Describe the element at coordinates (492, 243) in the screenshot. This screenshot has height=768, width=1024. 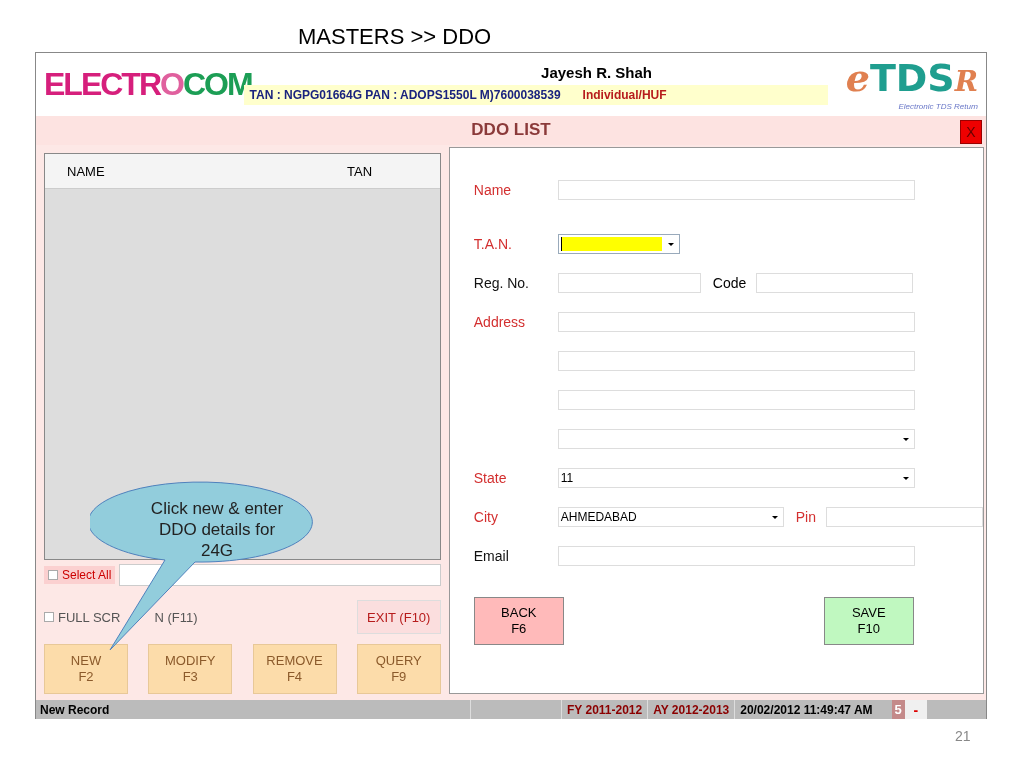
I see `field-label: T.A.N.` at that location.